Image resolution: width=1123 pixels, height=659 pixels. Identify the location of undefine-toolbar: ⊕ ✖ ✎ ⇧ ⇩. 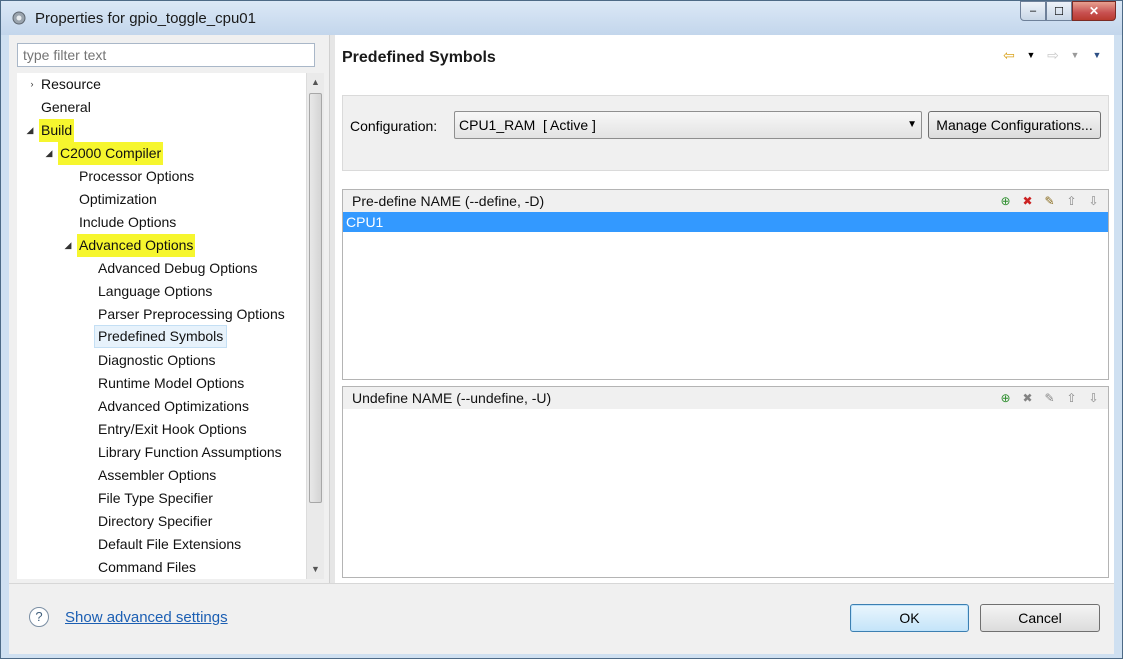
(1049, 398).